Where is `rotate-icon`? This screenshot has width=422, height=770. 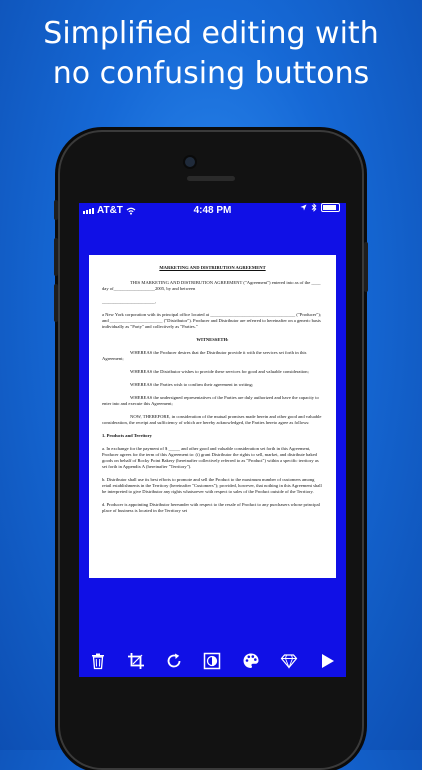
rotate-icon is located at coordinates (174, 661).